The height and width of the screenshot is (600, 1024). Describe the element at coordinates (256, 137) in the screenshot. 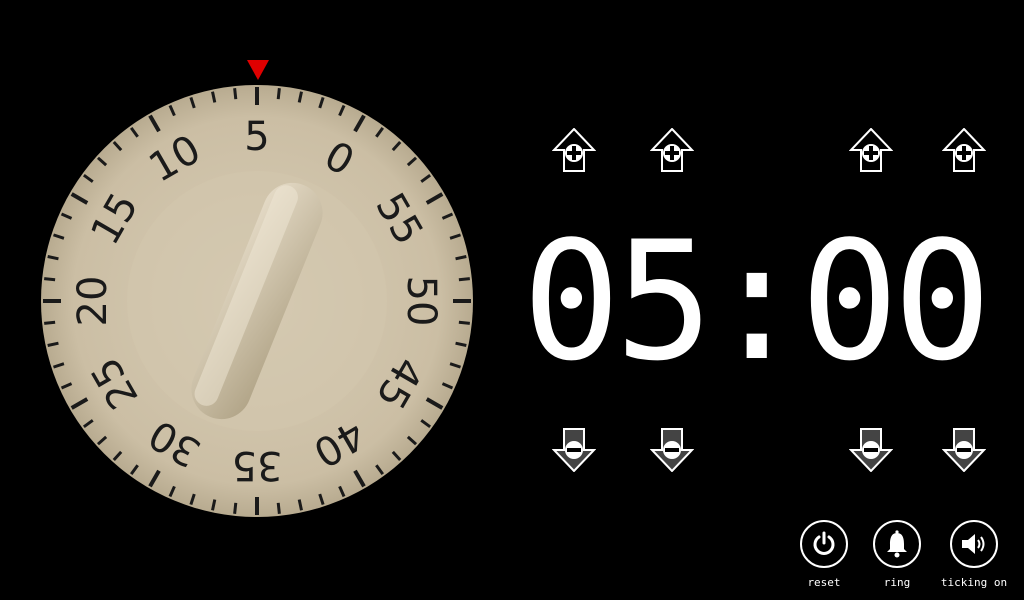

I see `dial-number: 5` at that location.